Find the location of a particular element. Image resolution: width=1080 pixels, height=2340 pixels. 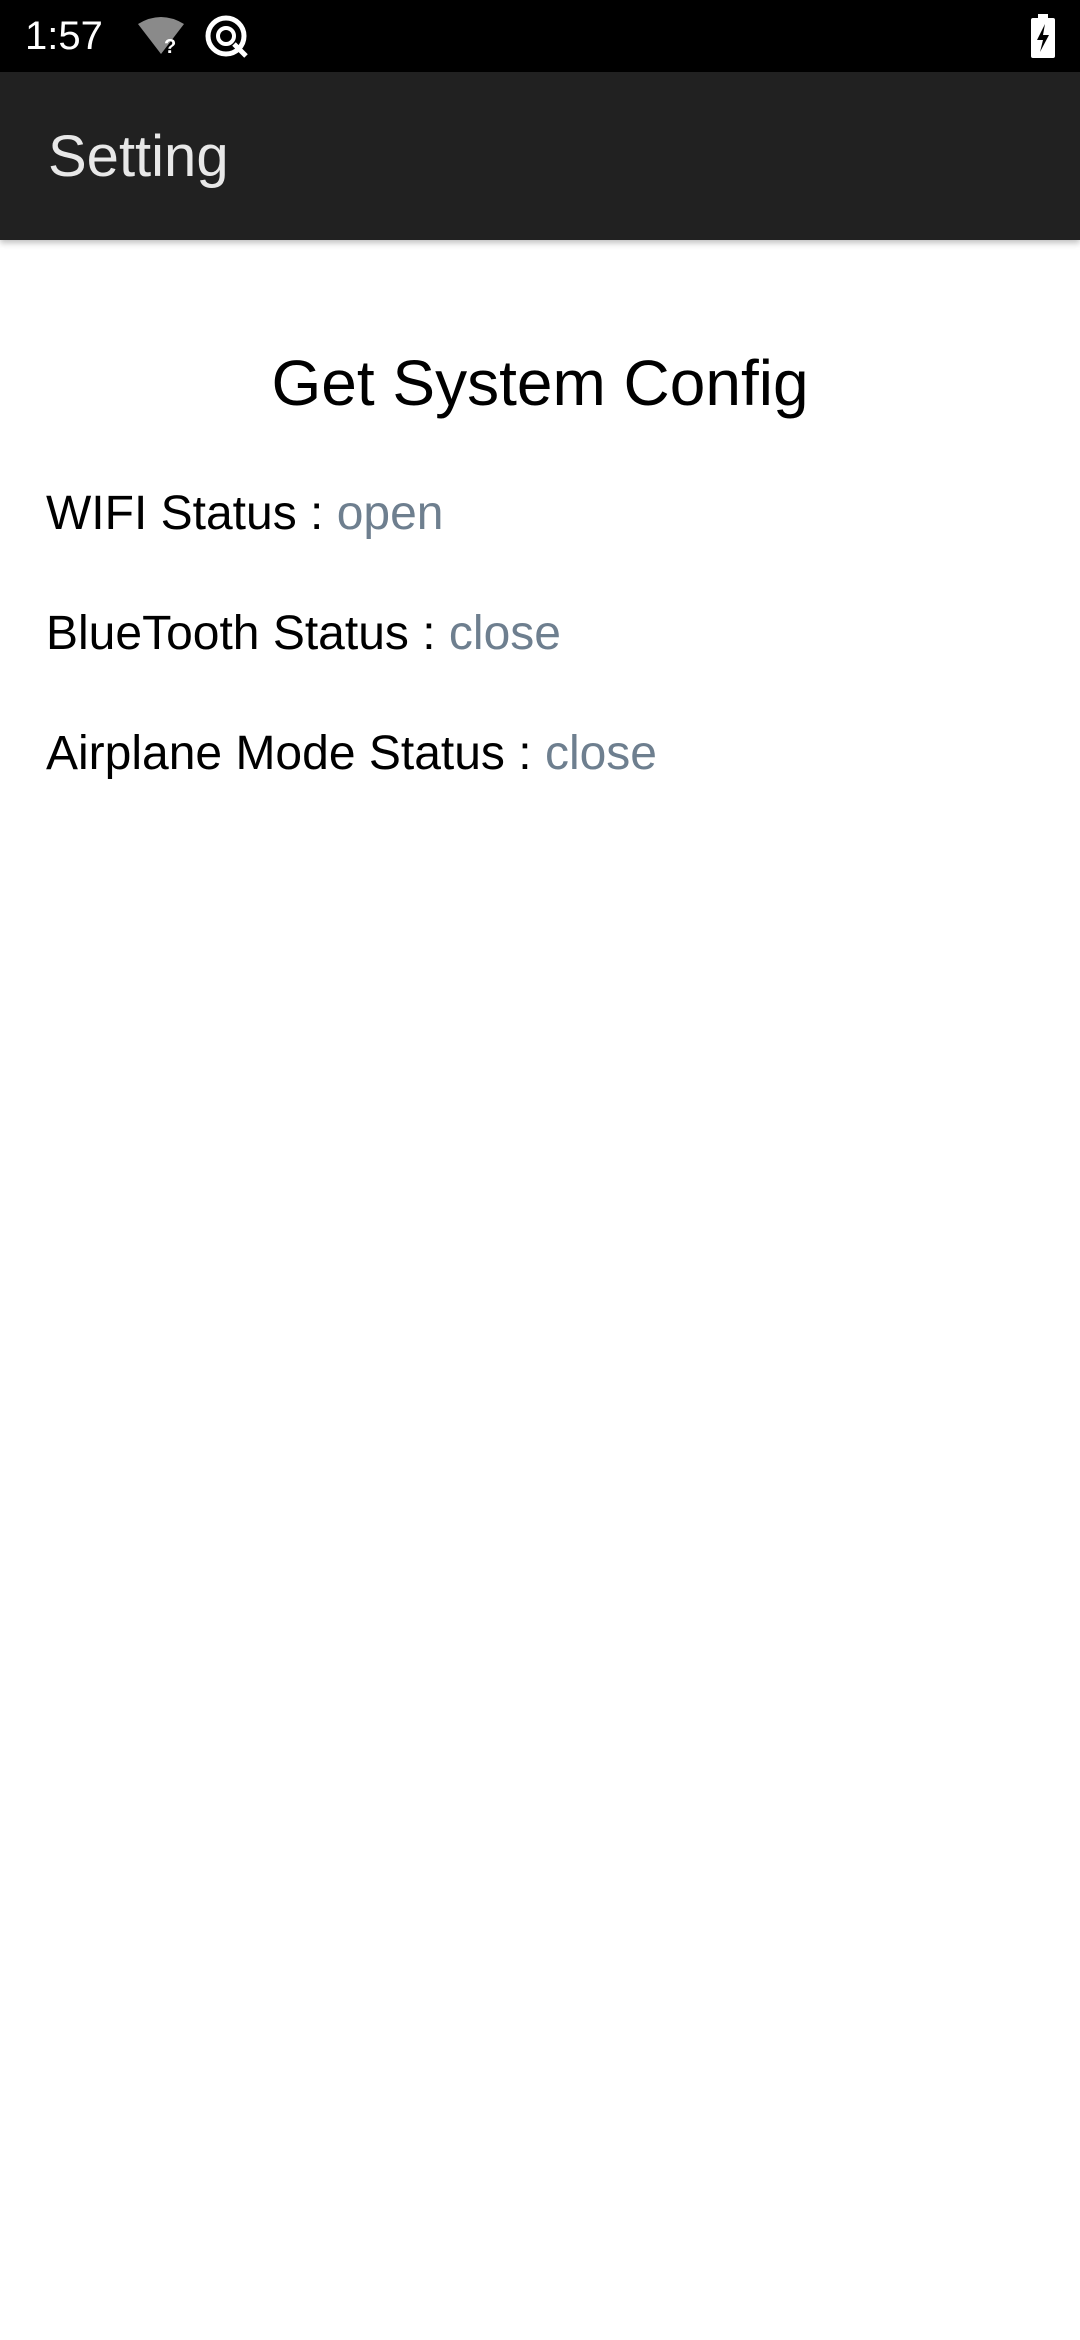

app-bar: Setting is located at coordinates (540, 156).